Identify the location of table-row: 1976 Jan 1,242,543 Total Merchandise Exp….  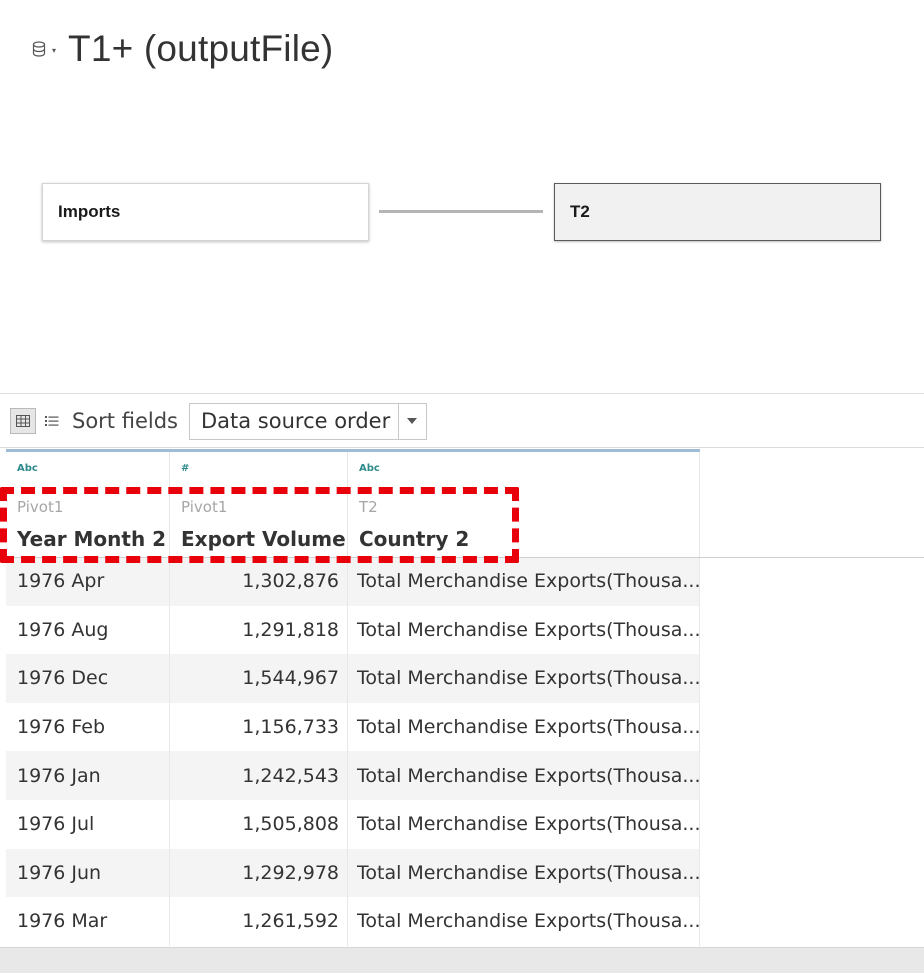
(353, 775).